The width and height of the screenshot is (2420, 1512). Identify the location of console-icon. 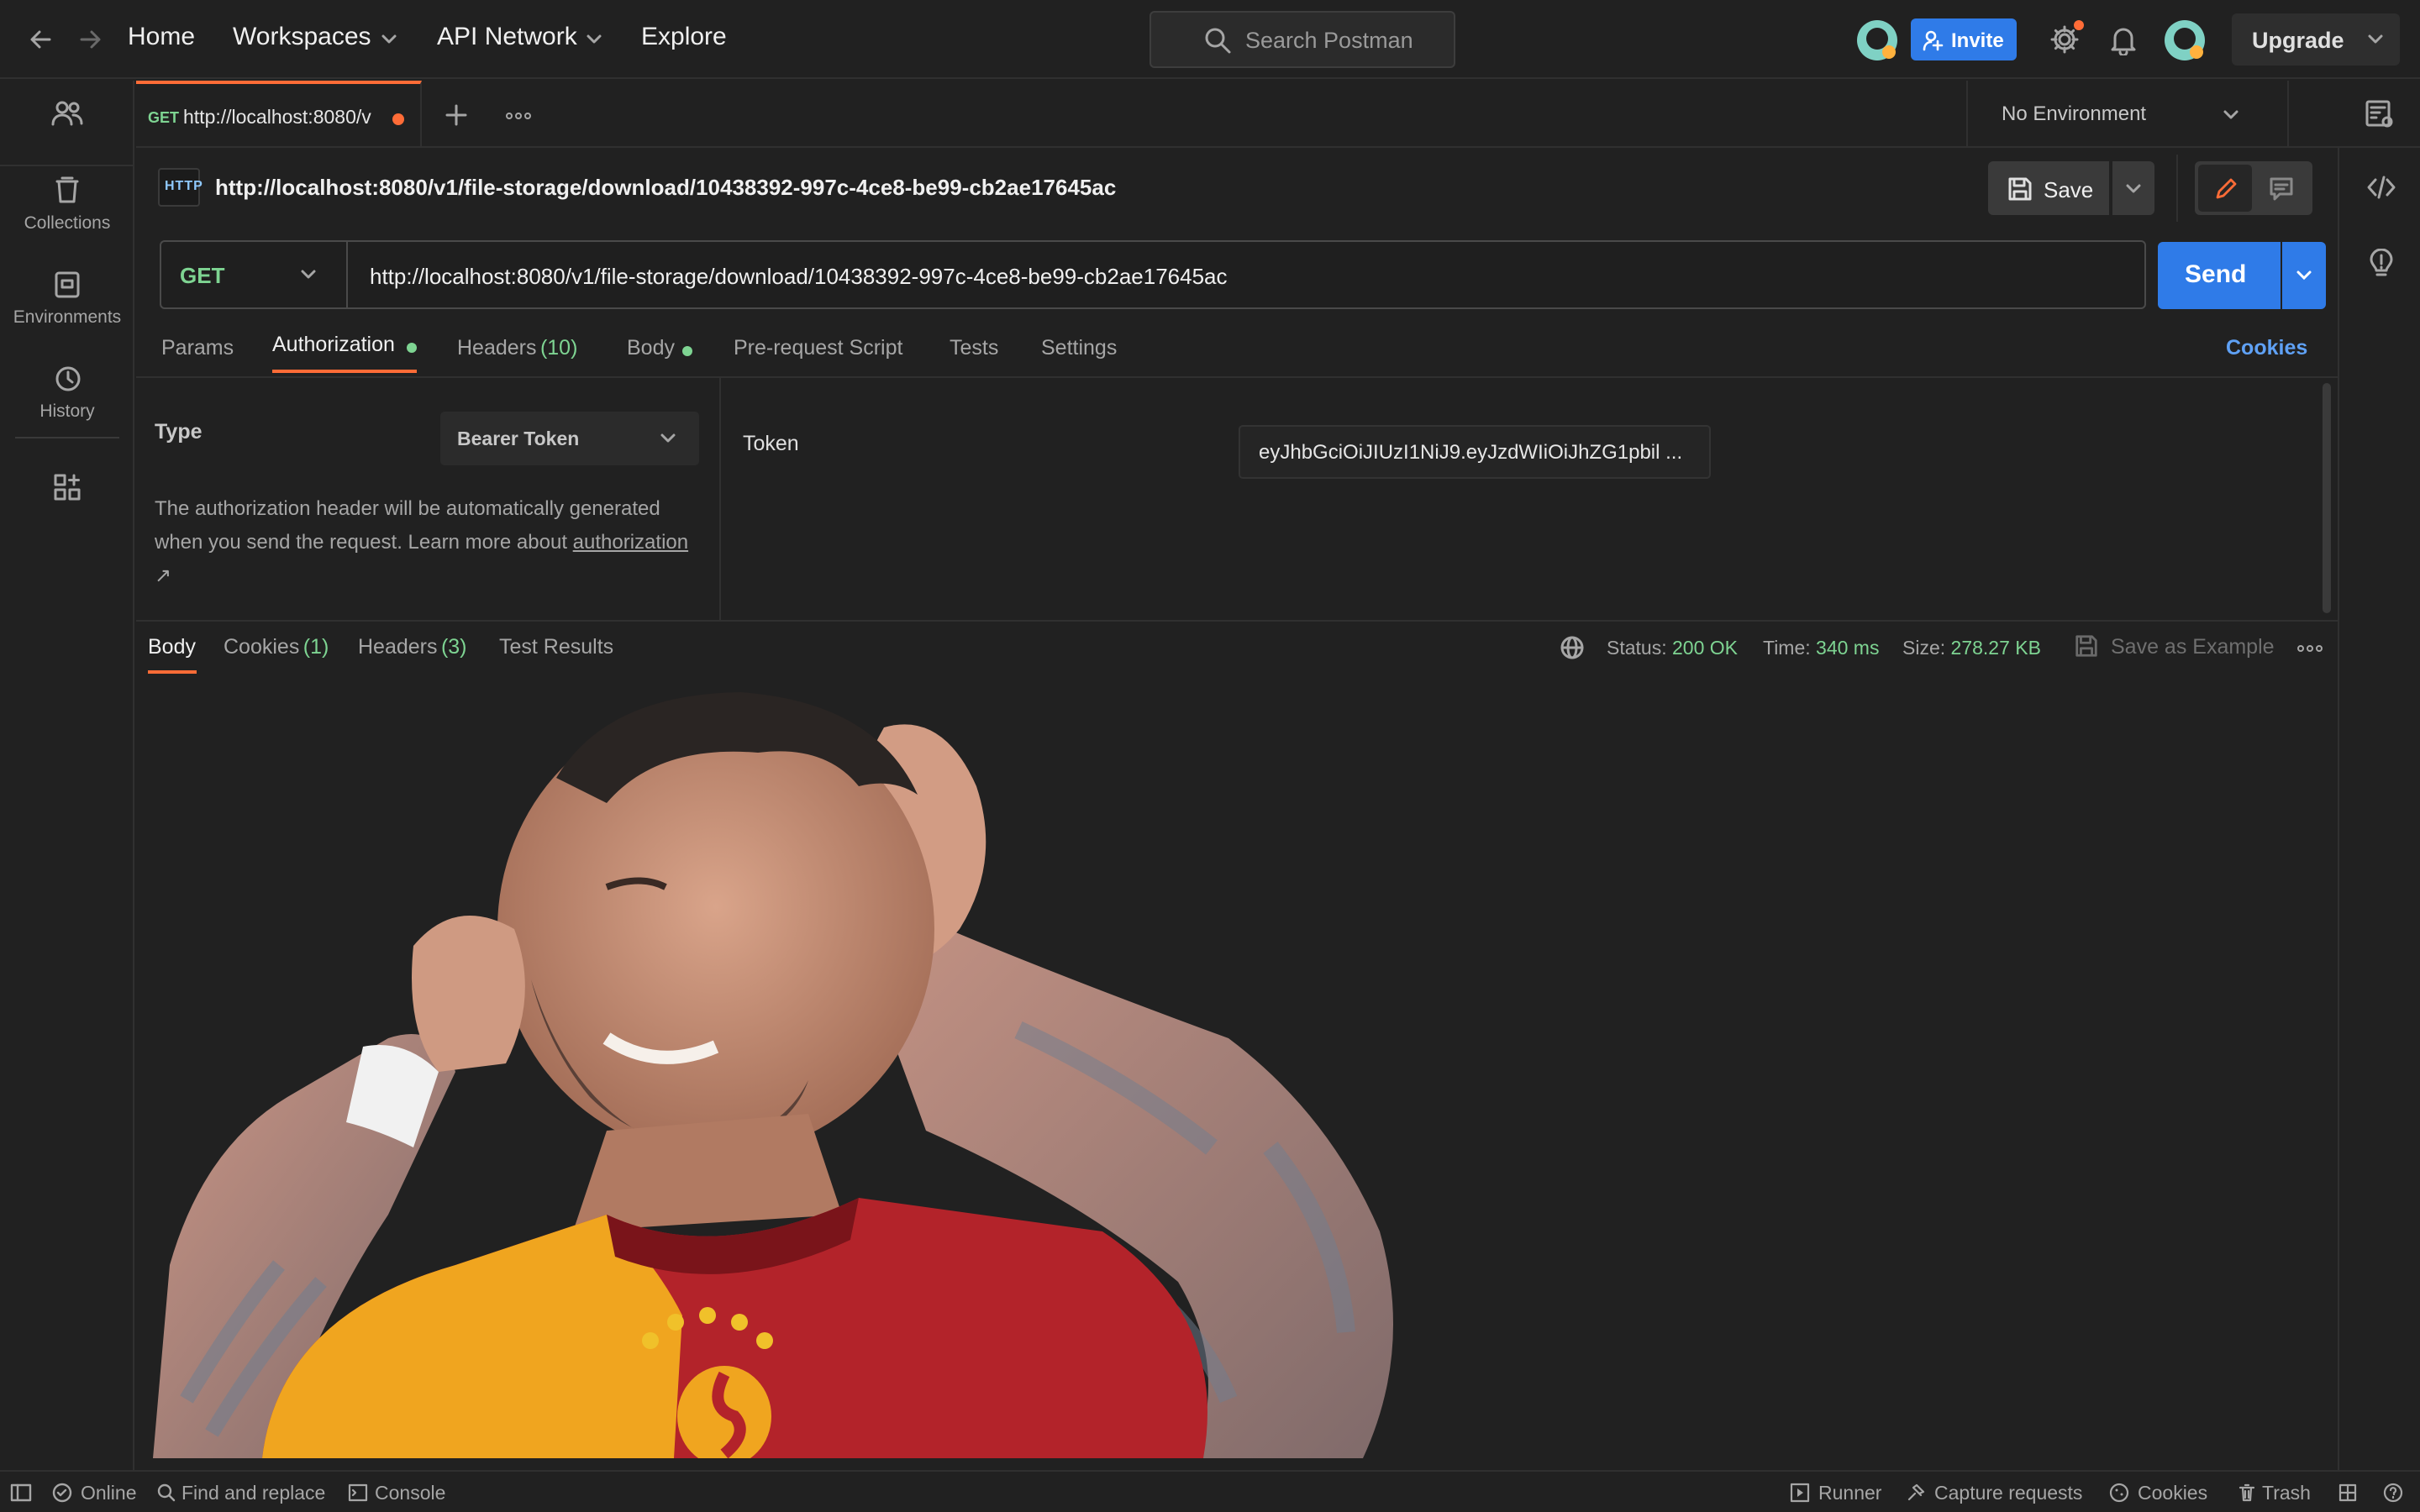
(358, 1493).